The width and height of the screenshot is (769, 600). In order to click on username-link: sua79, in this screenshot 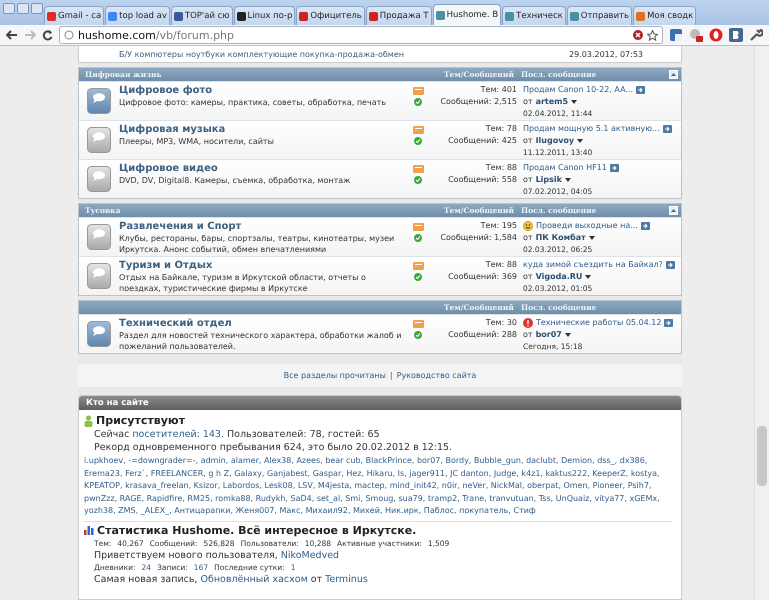, I will do `click(412, 498)`.